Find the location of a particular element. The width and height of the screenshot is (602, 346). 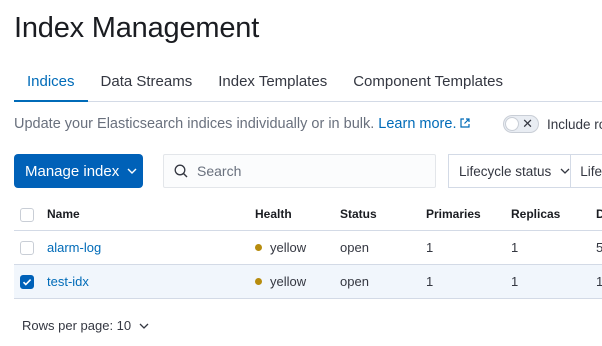

learn-more-link: Learn more. is located at coordinates (424, 124).